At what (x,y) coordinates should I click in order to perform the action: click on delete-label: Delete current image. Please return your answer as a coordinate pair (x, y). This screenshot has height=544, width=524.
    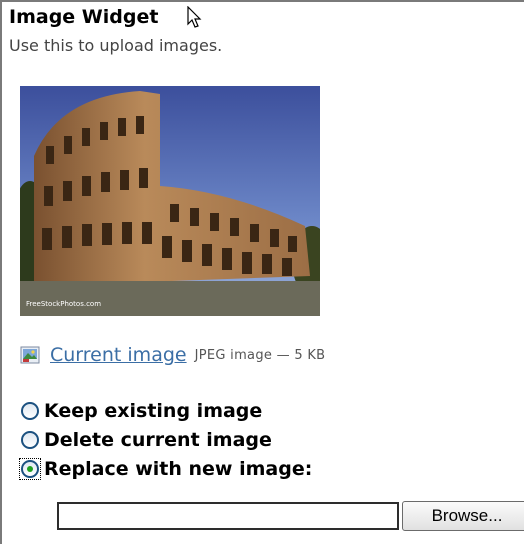
    Looking at the image, I should click on (158, 440).